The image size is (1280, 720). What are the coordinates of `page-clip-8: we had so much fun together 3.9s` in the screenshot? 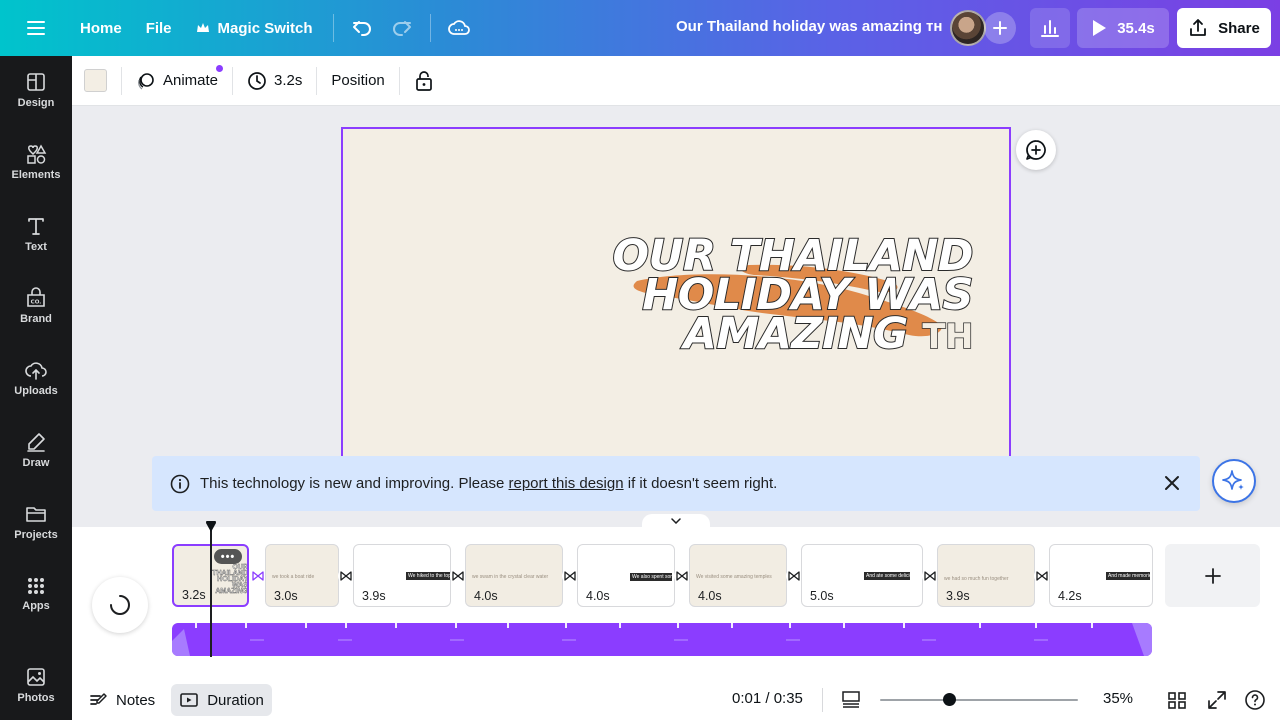 It's located at (986, 575).